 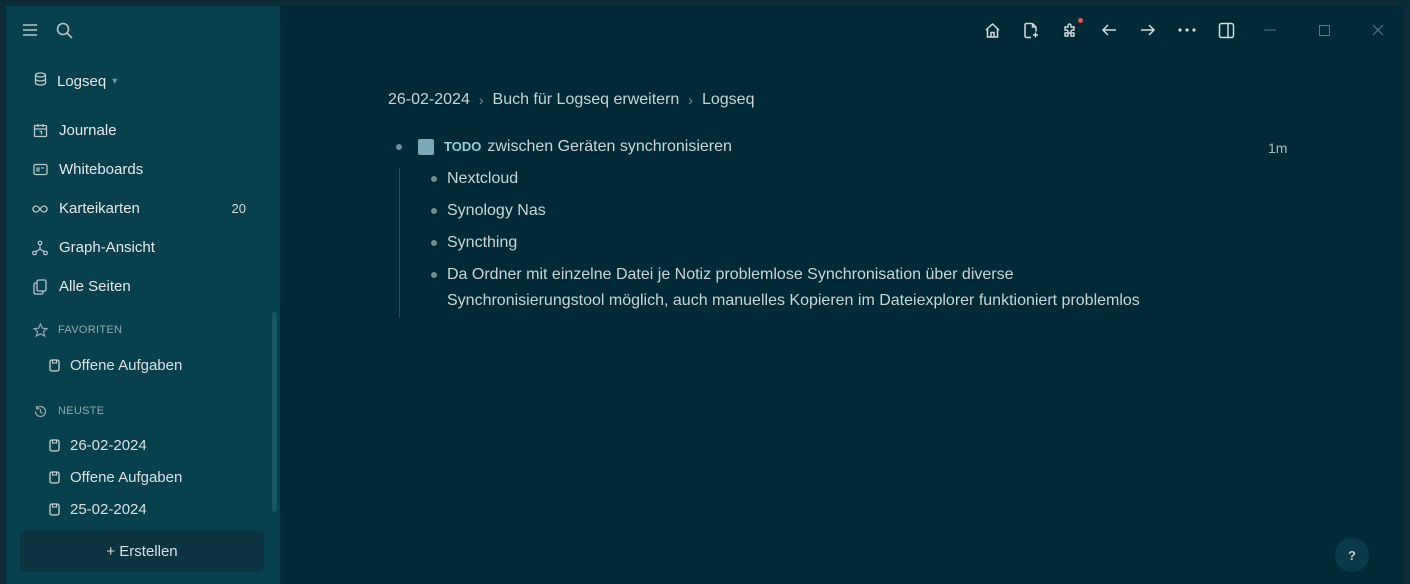 I want to click on recent-title: NEUSTE, so click(x=81, y=411).